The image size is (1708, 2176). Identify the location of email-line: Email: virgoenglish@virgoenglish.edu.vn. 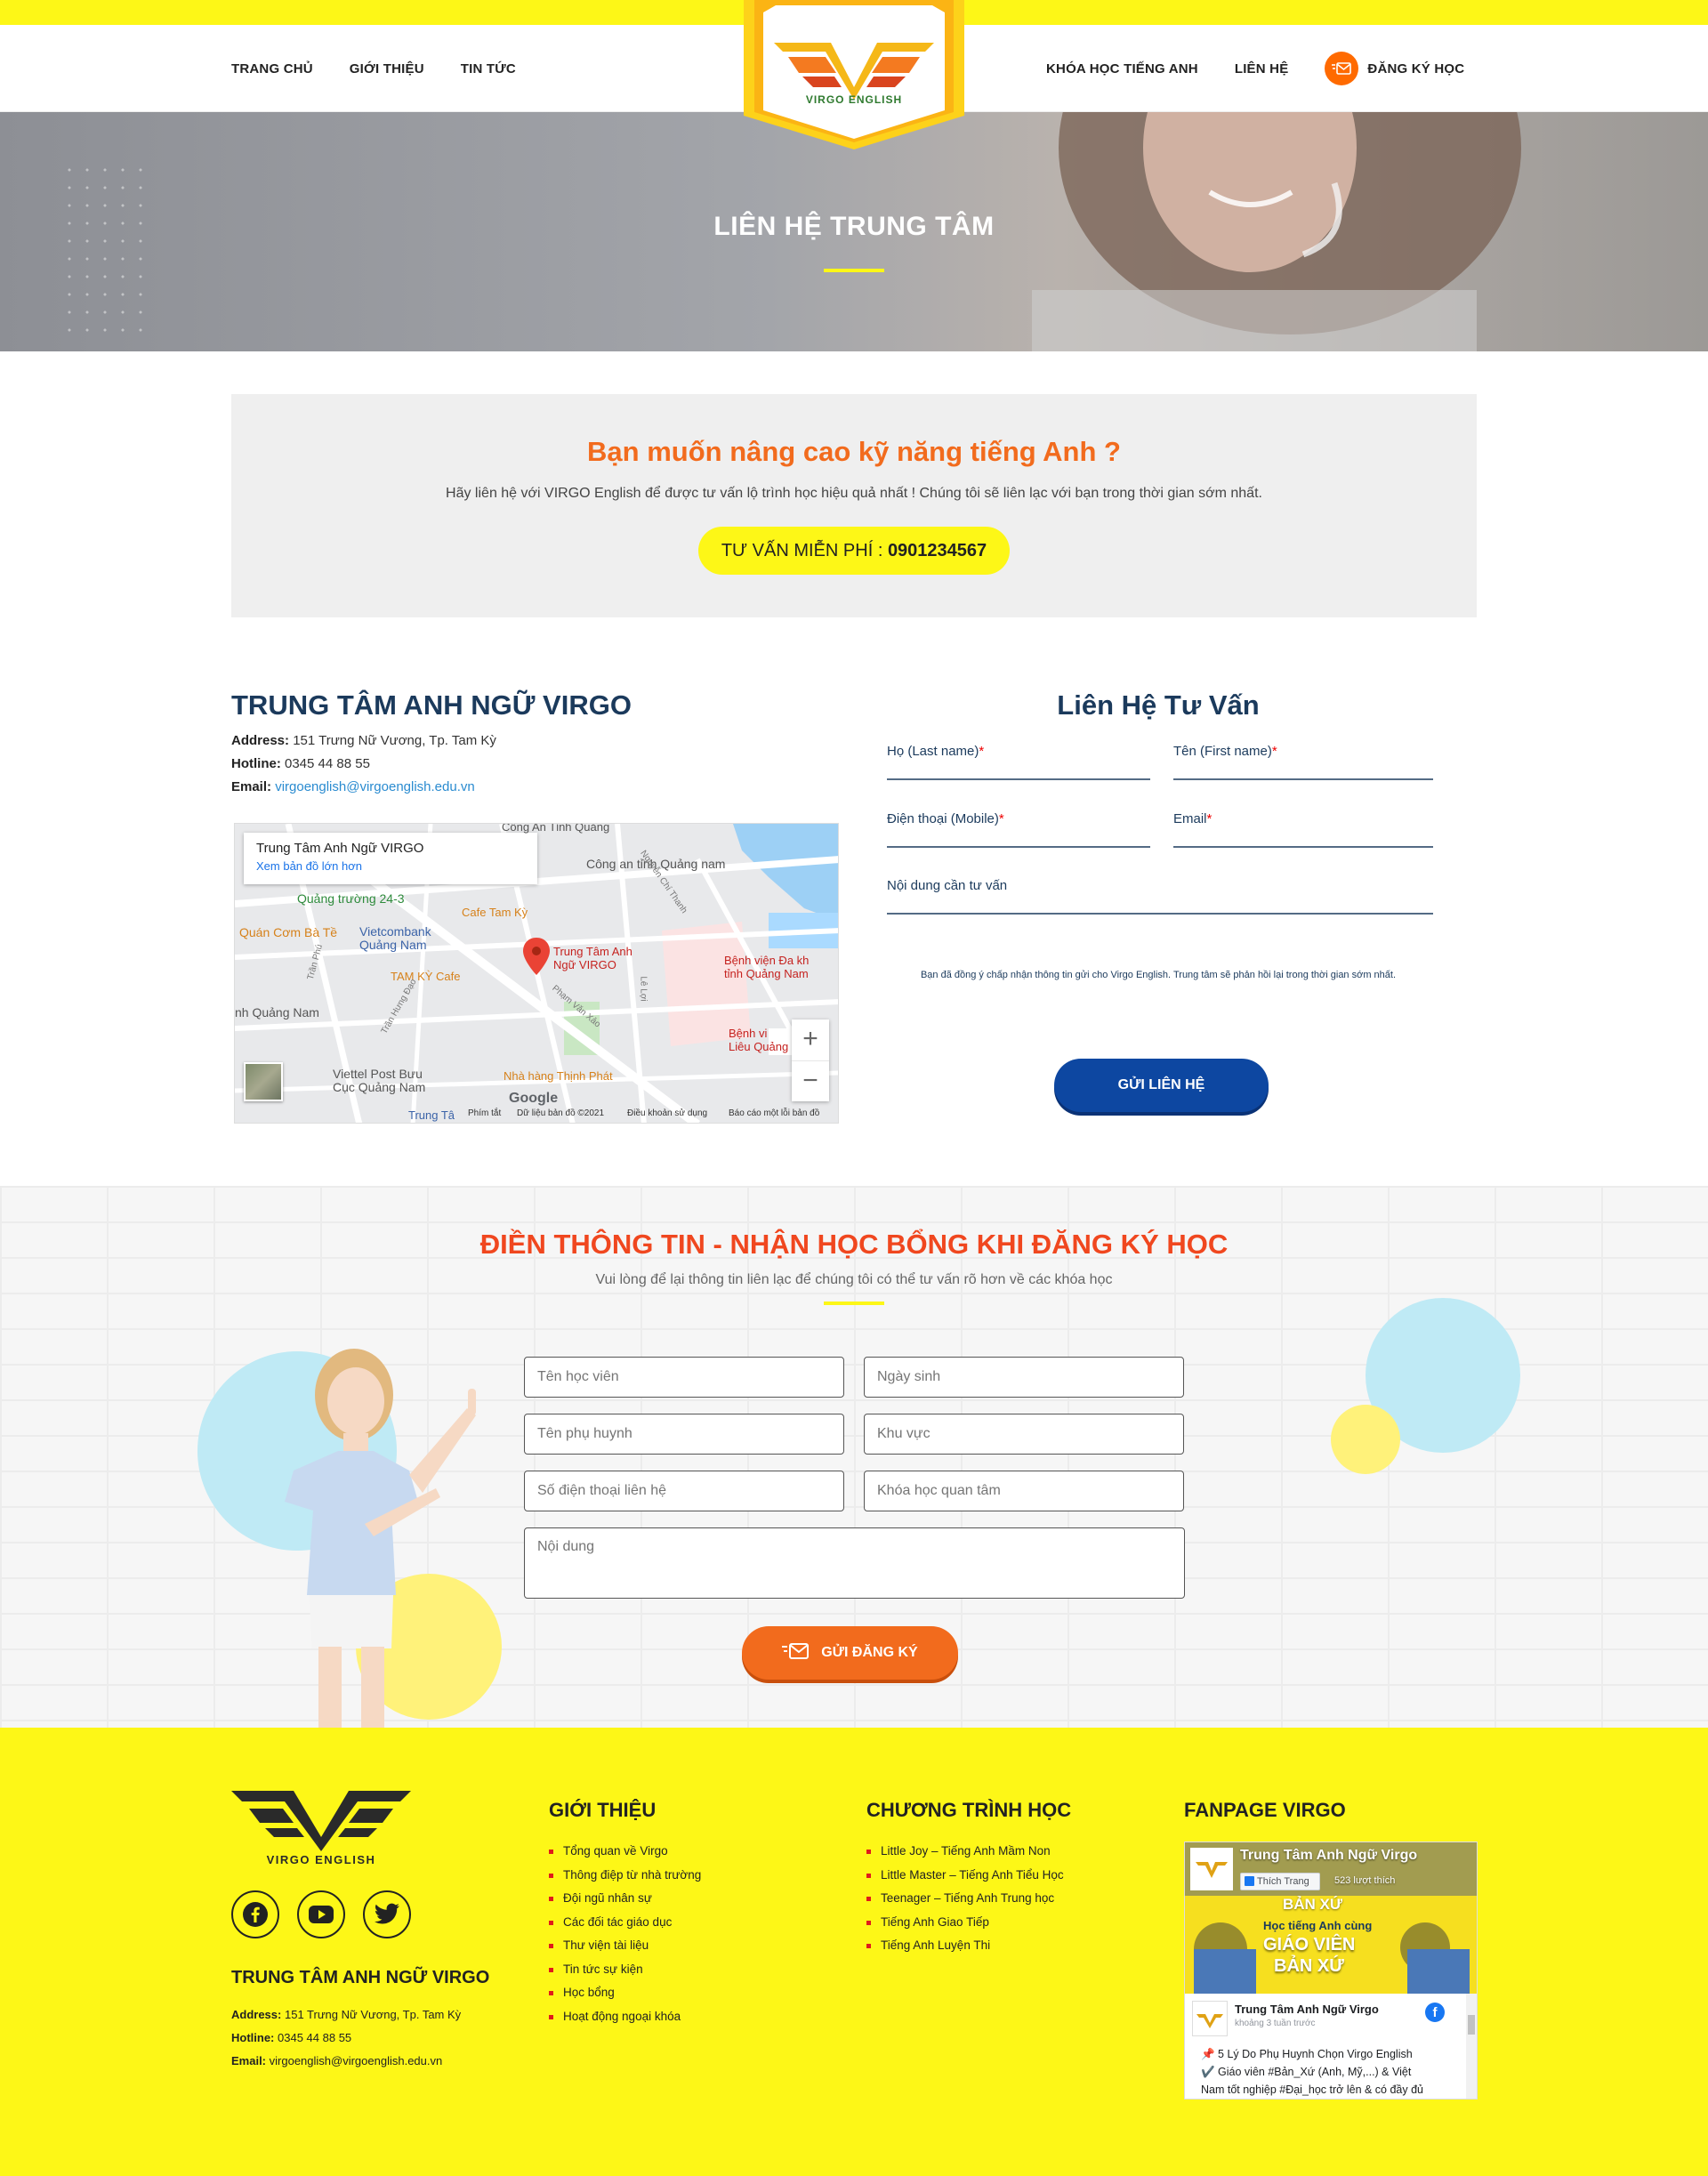
(353, 786).